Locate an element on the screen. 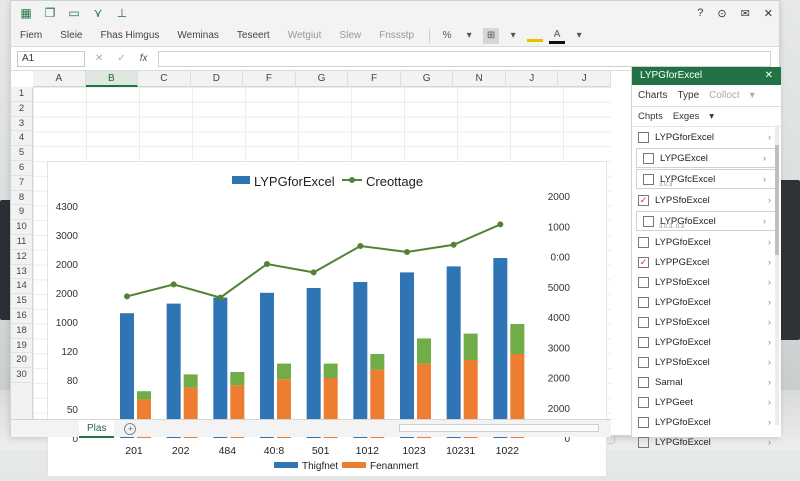  row-header: 14 is located at coordinates (21, 287).